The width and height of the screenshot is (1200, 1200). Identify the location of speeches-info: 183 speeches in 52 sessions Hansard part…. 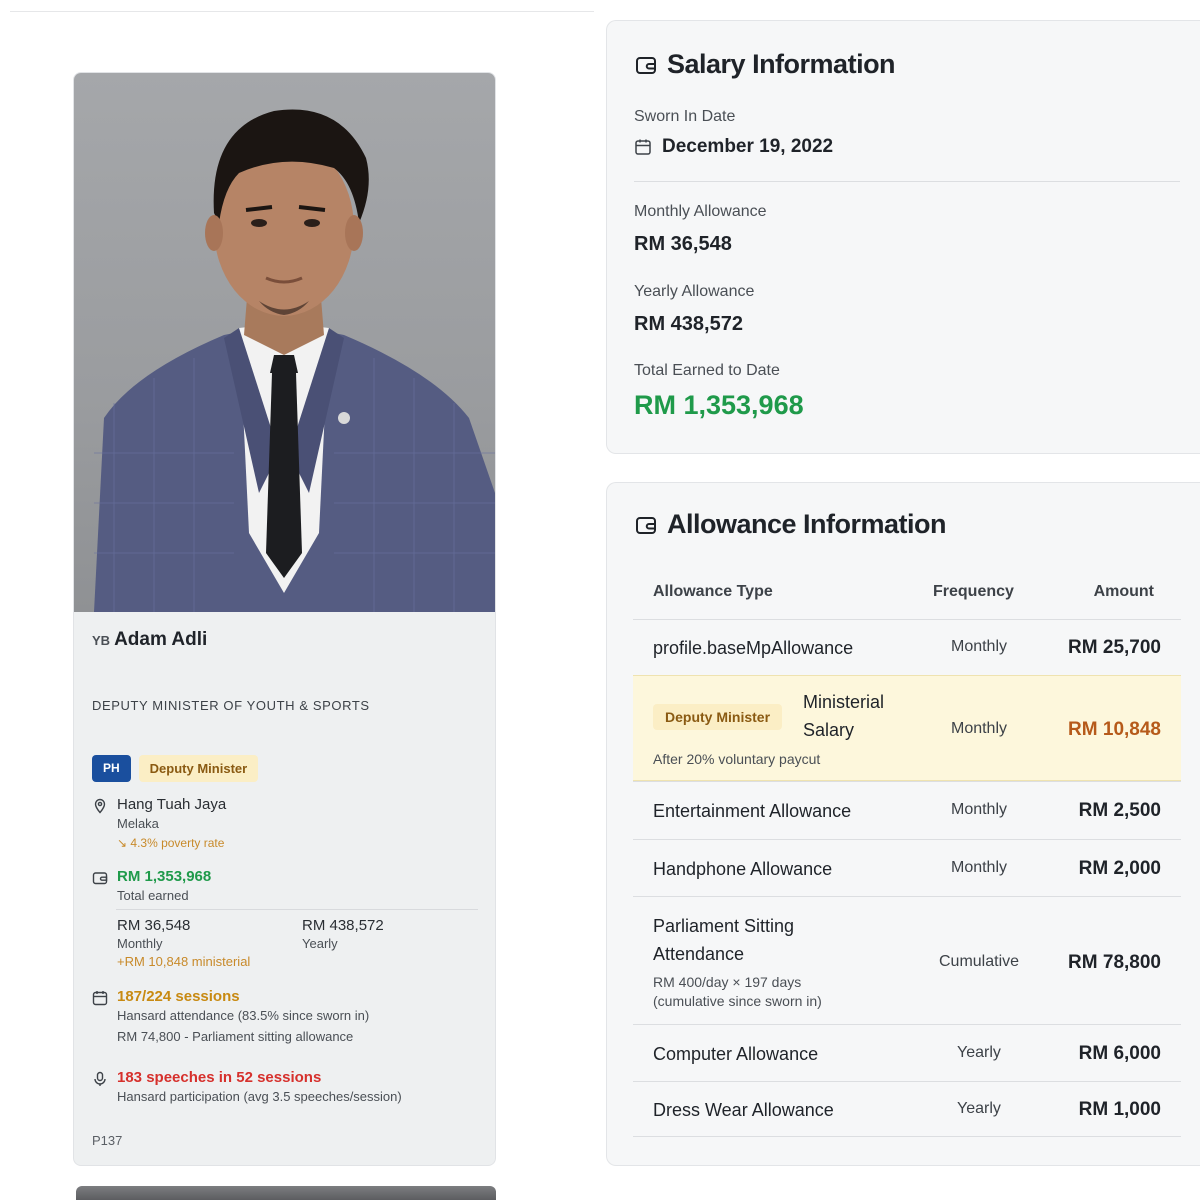
(247, 1086).